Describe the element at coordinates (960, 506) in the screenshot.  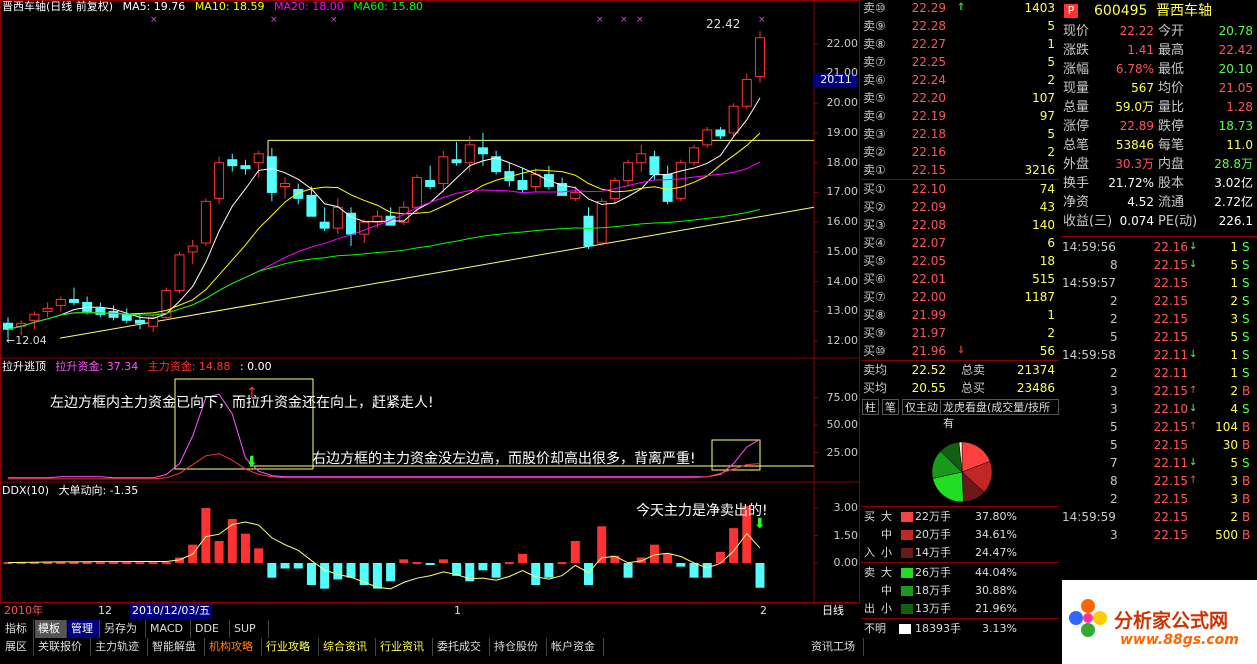
I see `fund-separator` at that location.